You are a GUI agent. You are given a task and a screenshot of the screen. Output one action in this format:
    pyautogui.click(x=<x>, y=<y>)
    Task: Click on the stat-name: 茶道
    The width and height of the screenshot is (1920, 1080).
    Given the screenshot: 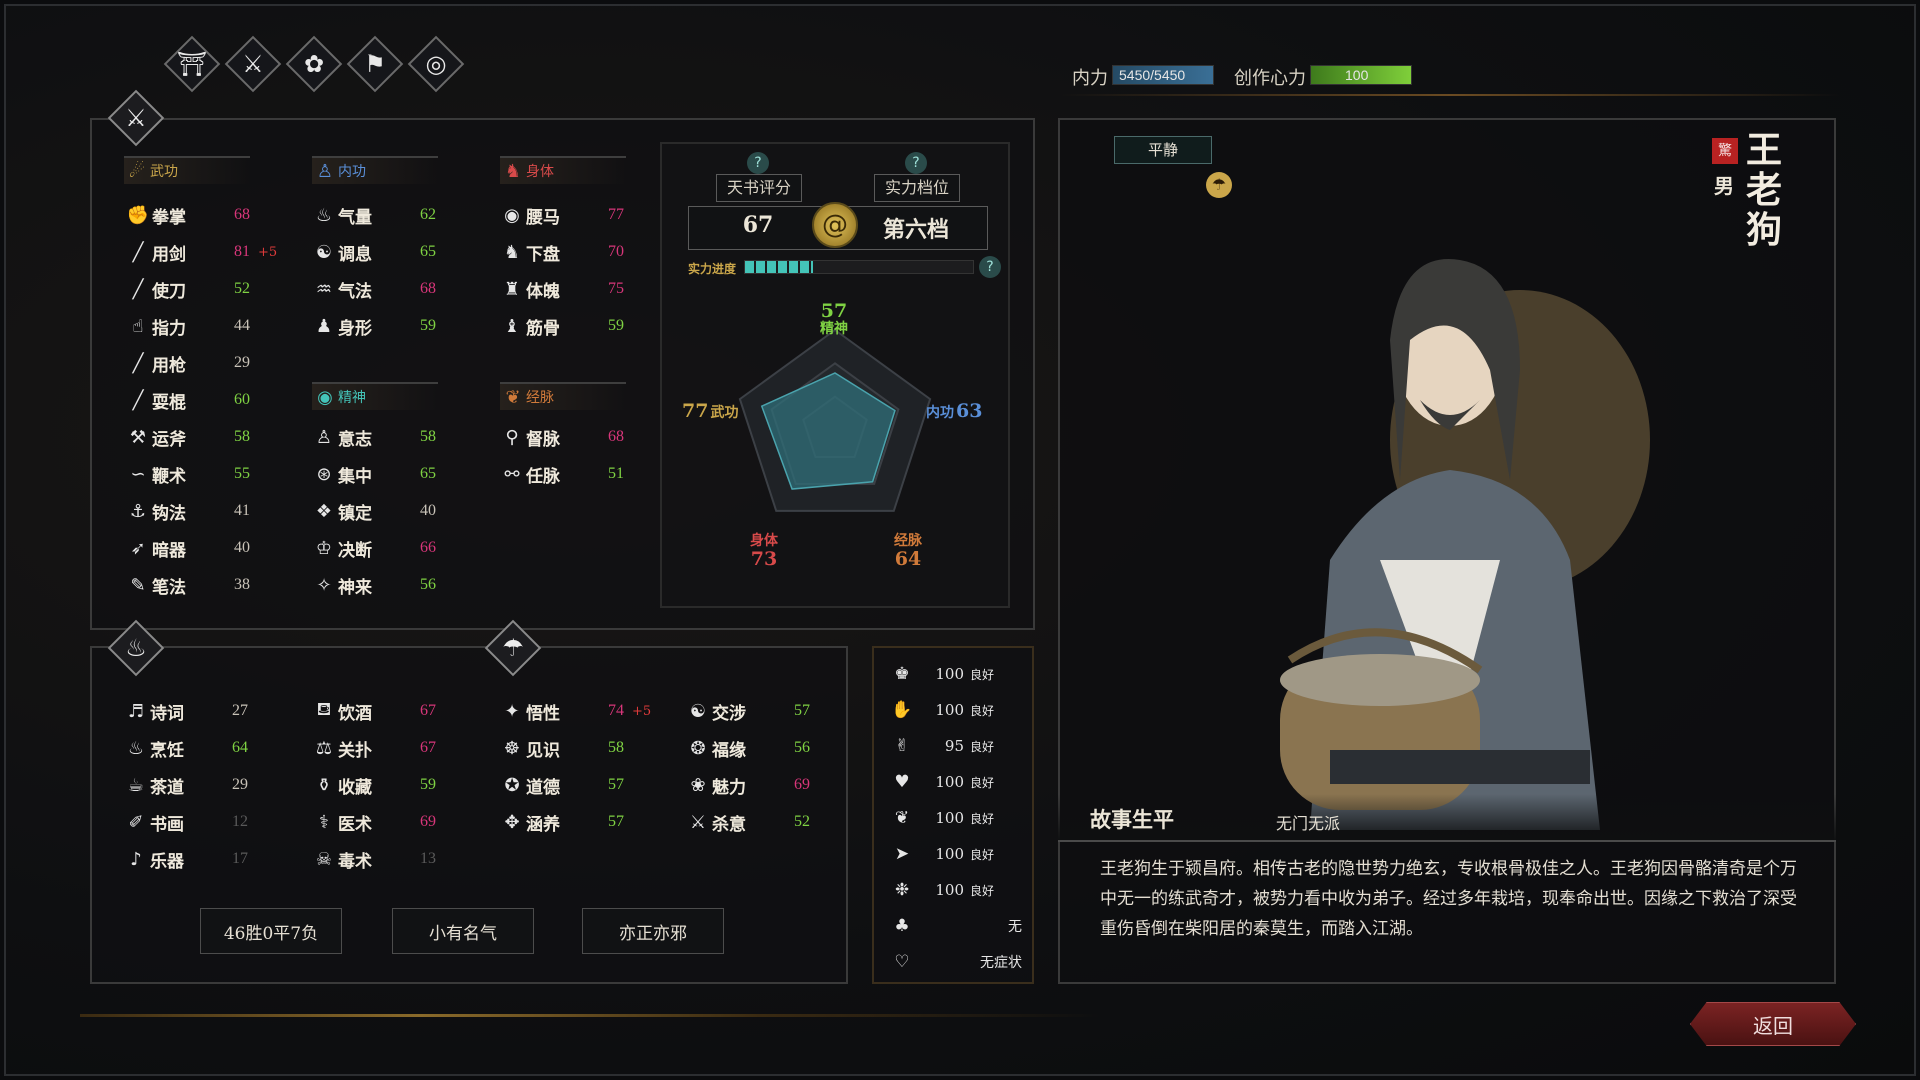 What is the action you would take?
    pyautogui.click(x=167, y=787)
    